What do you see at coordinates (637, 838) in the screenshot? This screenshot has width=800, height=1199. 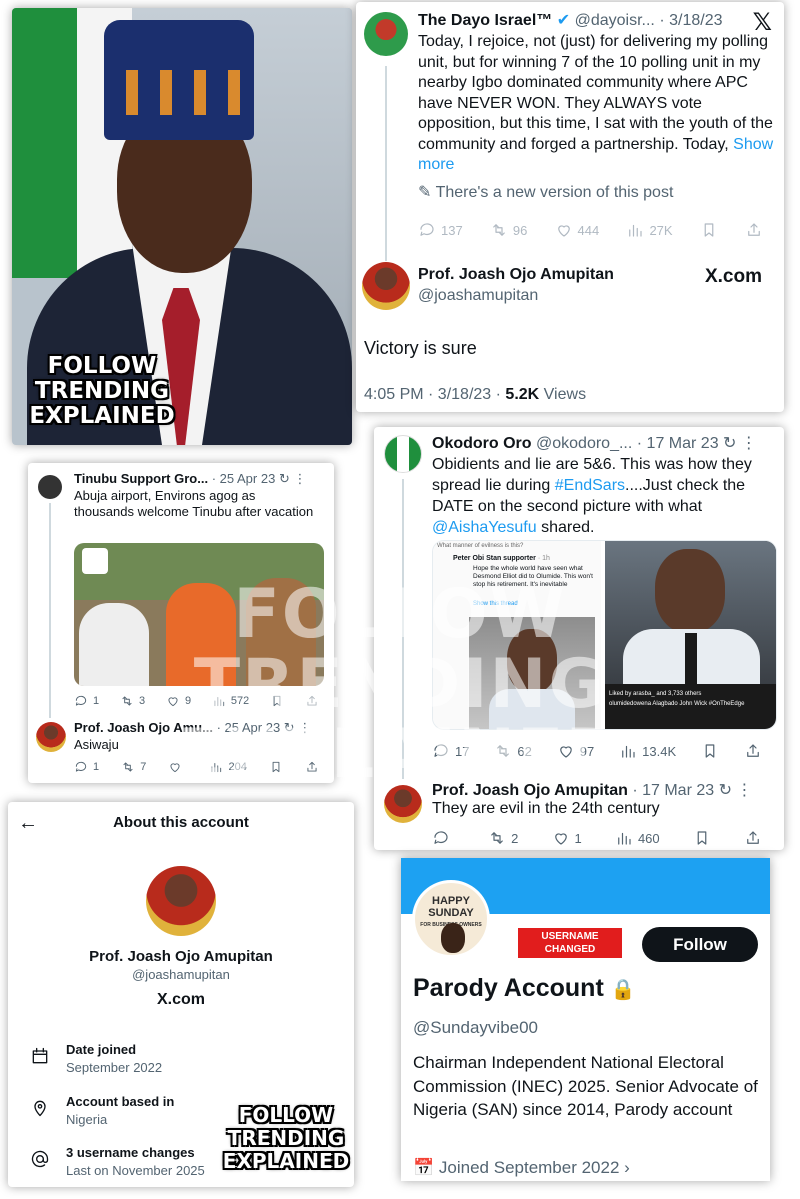 I see `views-button: 460` at bounding box center [637, 838].